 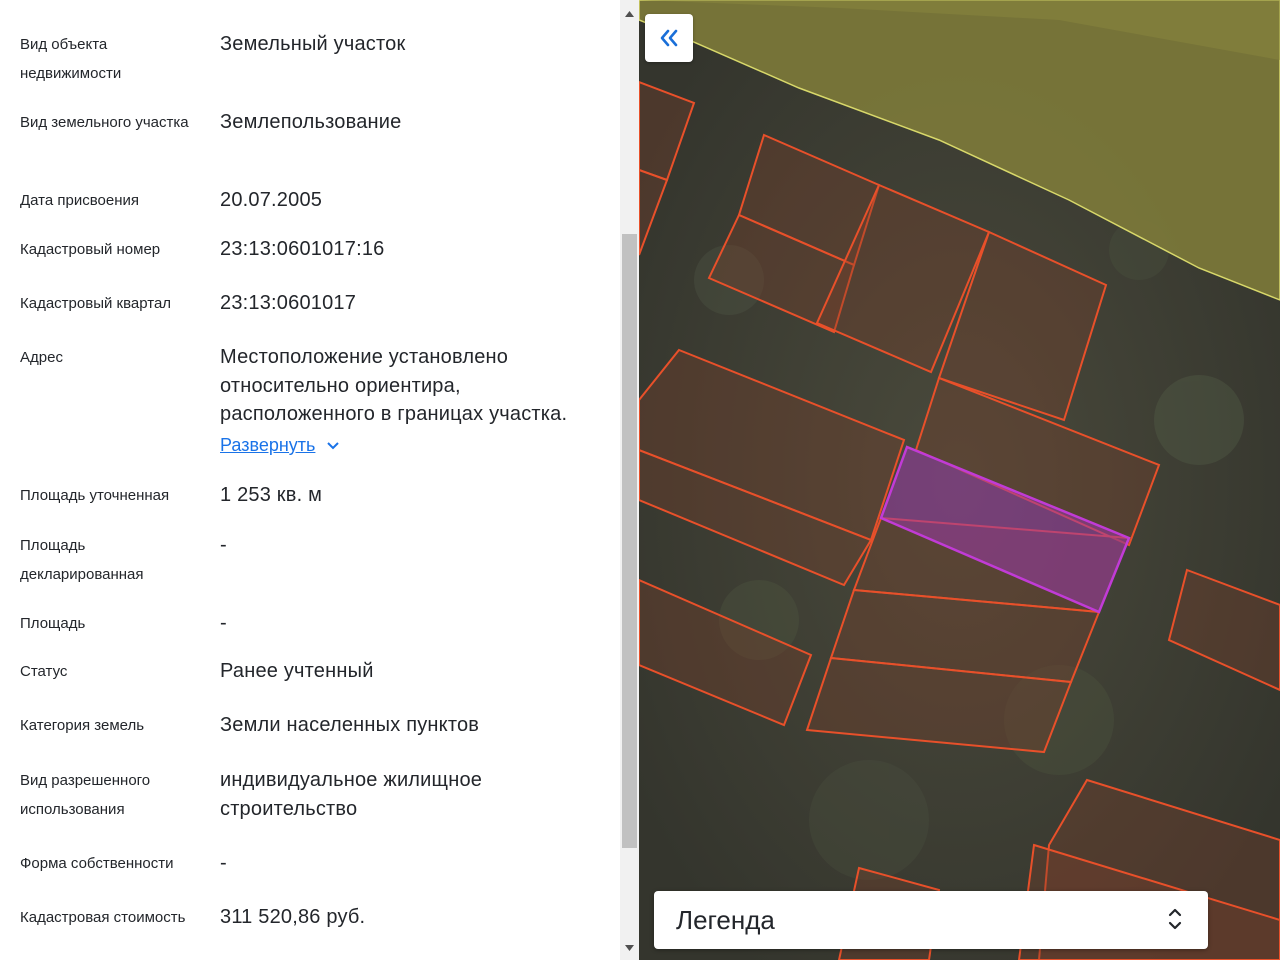 What do you see at coordinates (351, 794) in the screenshot?
I see `property-value: индивидуальное жилищное строительство` at bounding box center [351, 794].